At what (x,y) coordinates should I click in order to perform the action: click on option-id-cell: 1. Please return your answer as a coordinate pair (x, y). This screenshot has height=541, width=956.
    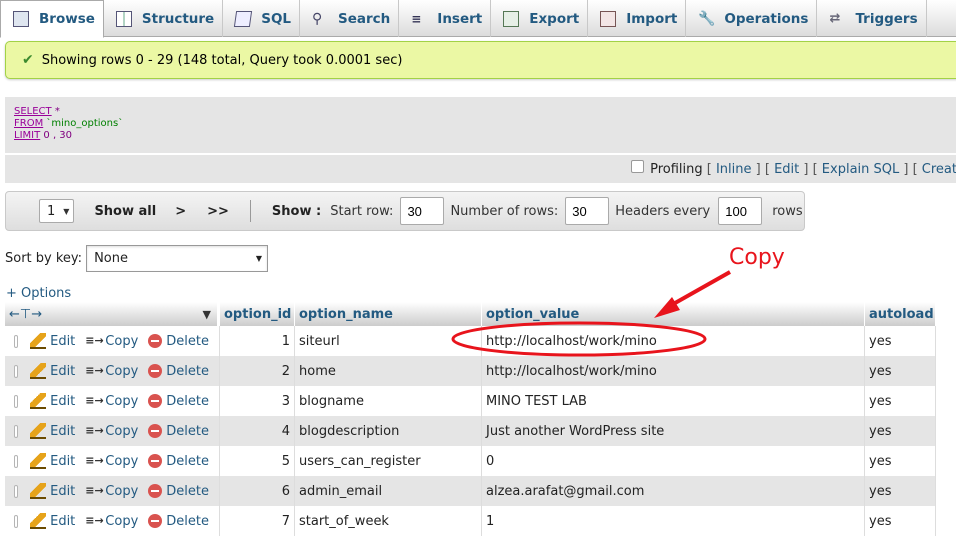
    Looking at the image, I should click on (257, 341).